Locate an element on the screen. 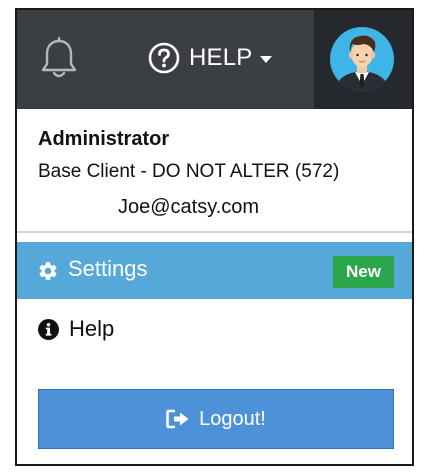 This screenshot has width=442, height=474. help-dropdown-toggle: HELP is located at coordinates (210, 58).